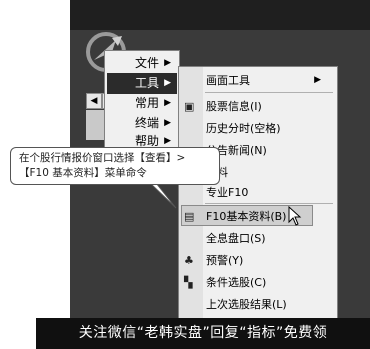 Image resolution: width=370 pixels, height=349 pixels. What do you see at coordinates (102, 158) in the screenshot?
I see `callout-line-1: 在个股行情报价窗口选择【查看】>` at bounding box center [102, 158].